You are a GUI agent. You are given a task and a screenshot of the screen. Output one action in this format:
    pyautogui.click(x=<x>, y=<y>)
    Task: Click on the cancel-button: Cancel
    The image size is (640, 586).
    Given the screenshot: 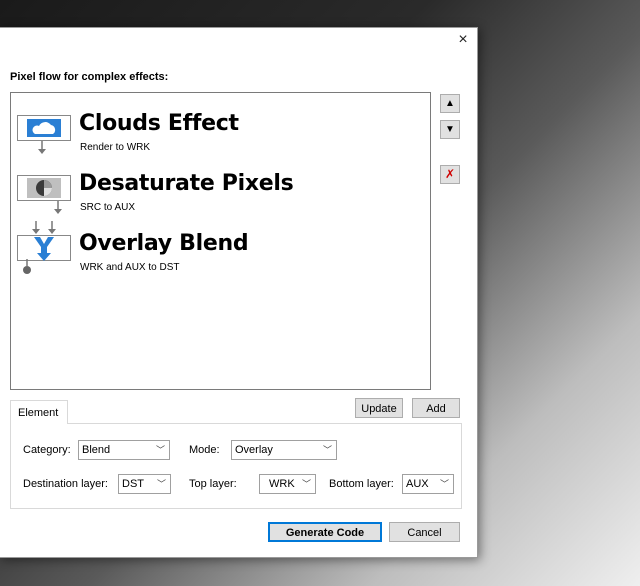 What is the action you would take?
    pyautogui.click(x=424, y=532)
    